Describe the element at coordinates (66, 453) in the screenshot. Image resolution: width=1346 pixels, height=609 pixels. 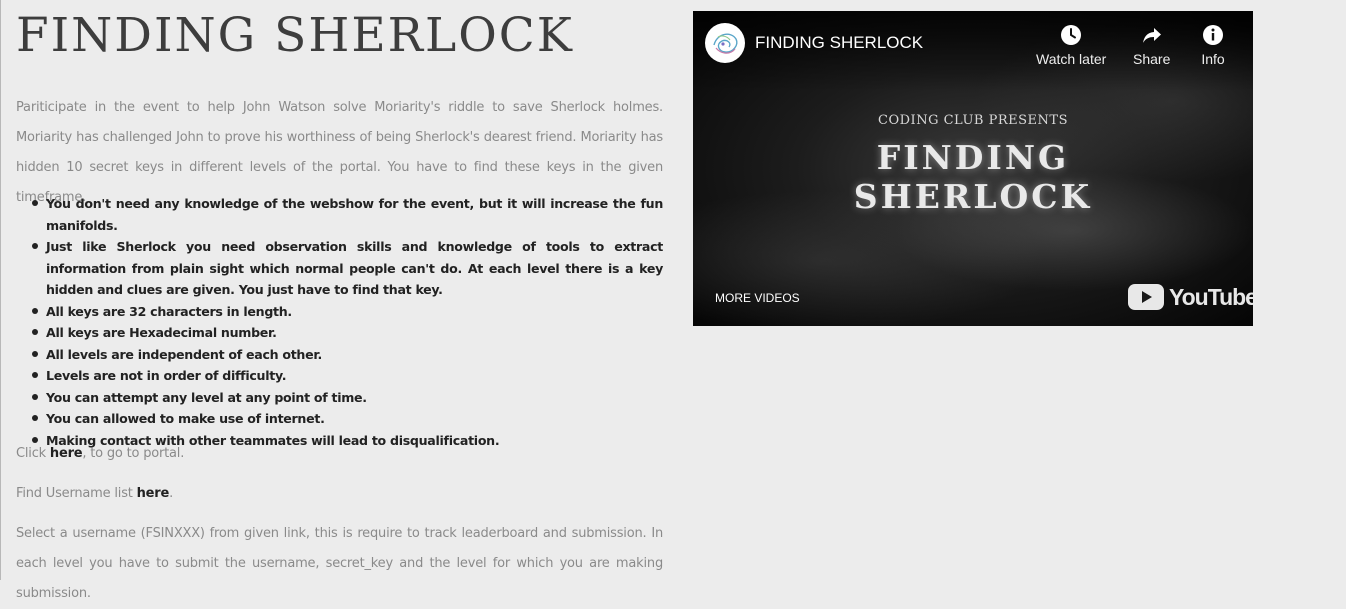
I see `portal-link: here` at that location.